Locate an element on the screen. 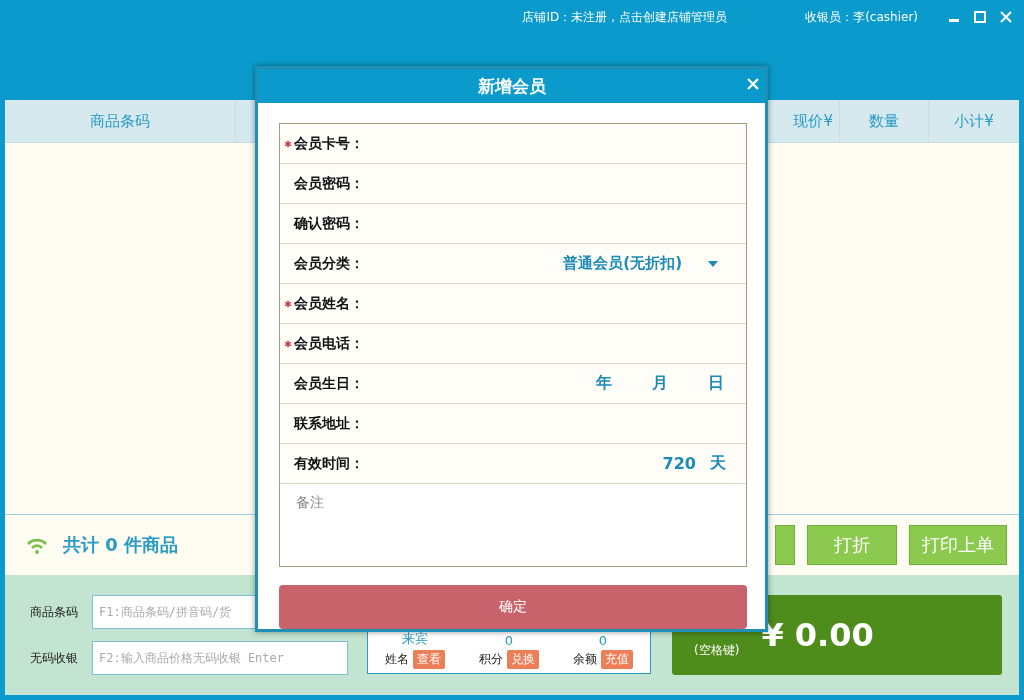 The width and height of the screenshot is (1024, 700). member-label: 余额 is located at coordinates (585, 659).